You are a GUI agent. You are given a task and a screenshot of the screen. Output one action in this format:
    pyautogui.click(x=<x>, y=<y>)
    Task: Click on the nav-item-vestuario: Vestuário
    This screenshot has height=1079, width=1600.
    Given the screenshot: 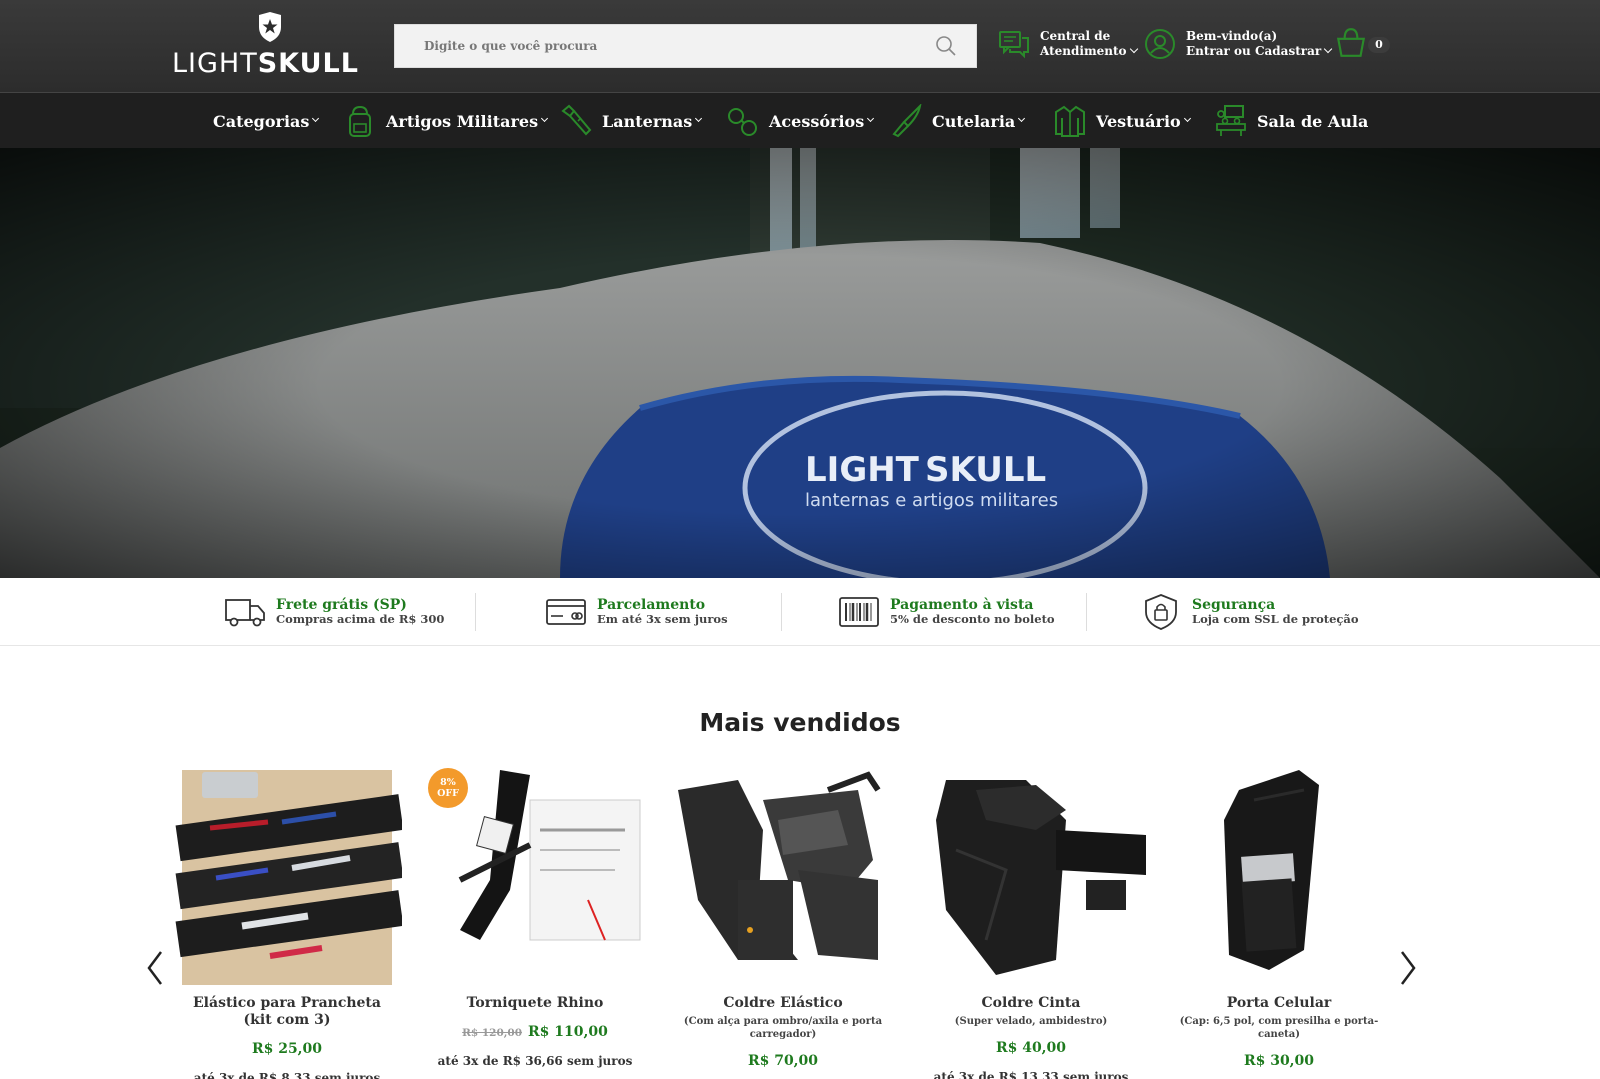 What is the action you would take?
    pyautogui.click(x=1122, y=121)
    